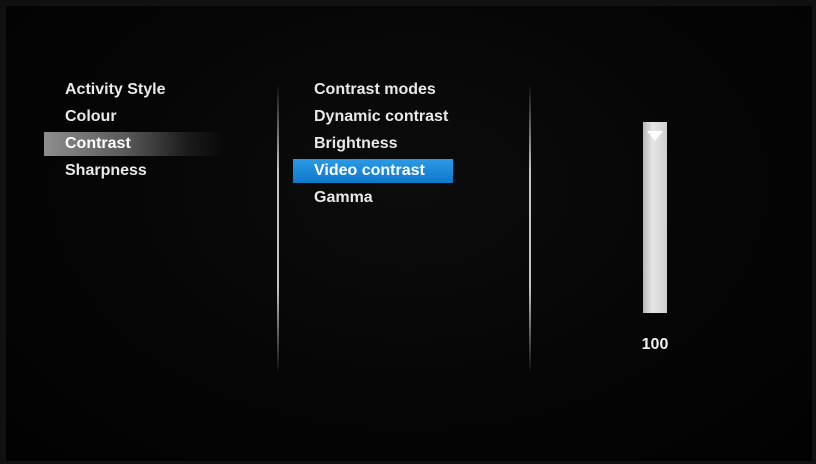 Image resolution: width=816 pixels, height=464 pixels. I want to click on menu-item-contrast: Contrast, so click(134, 144).